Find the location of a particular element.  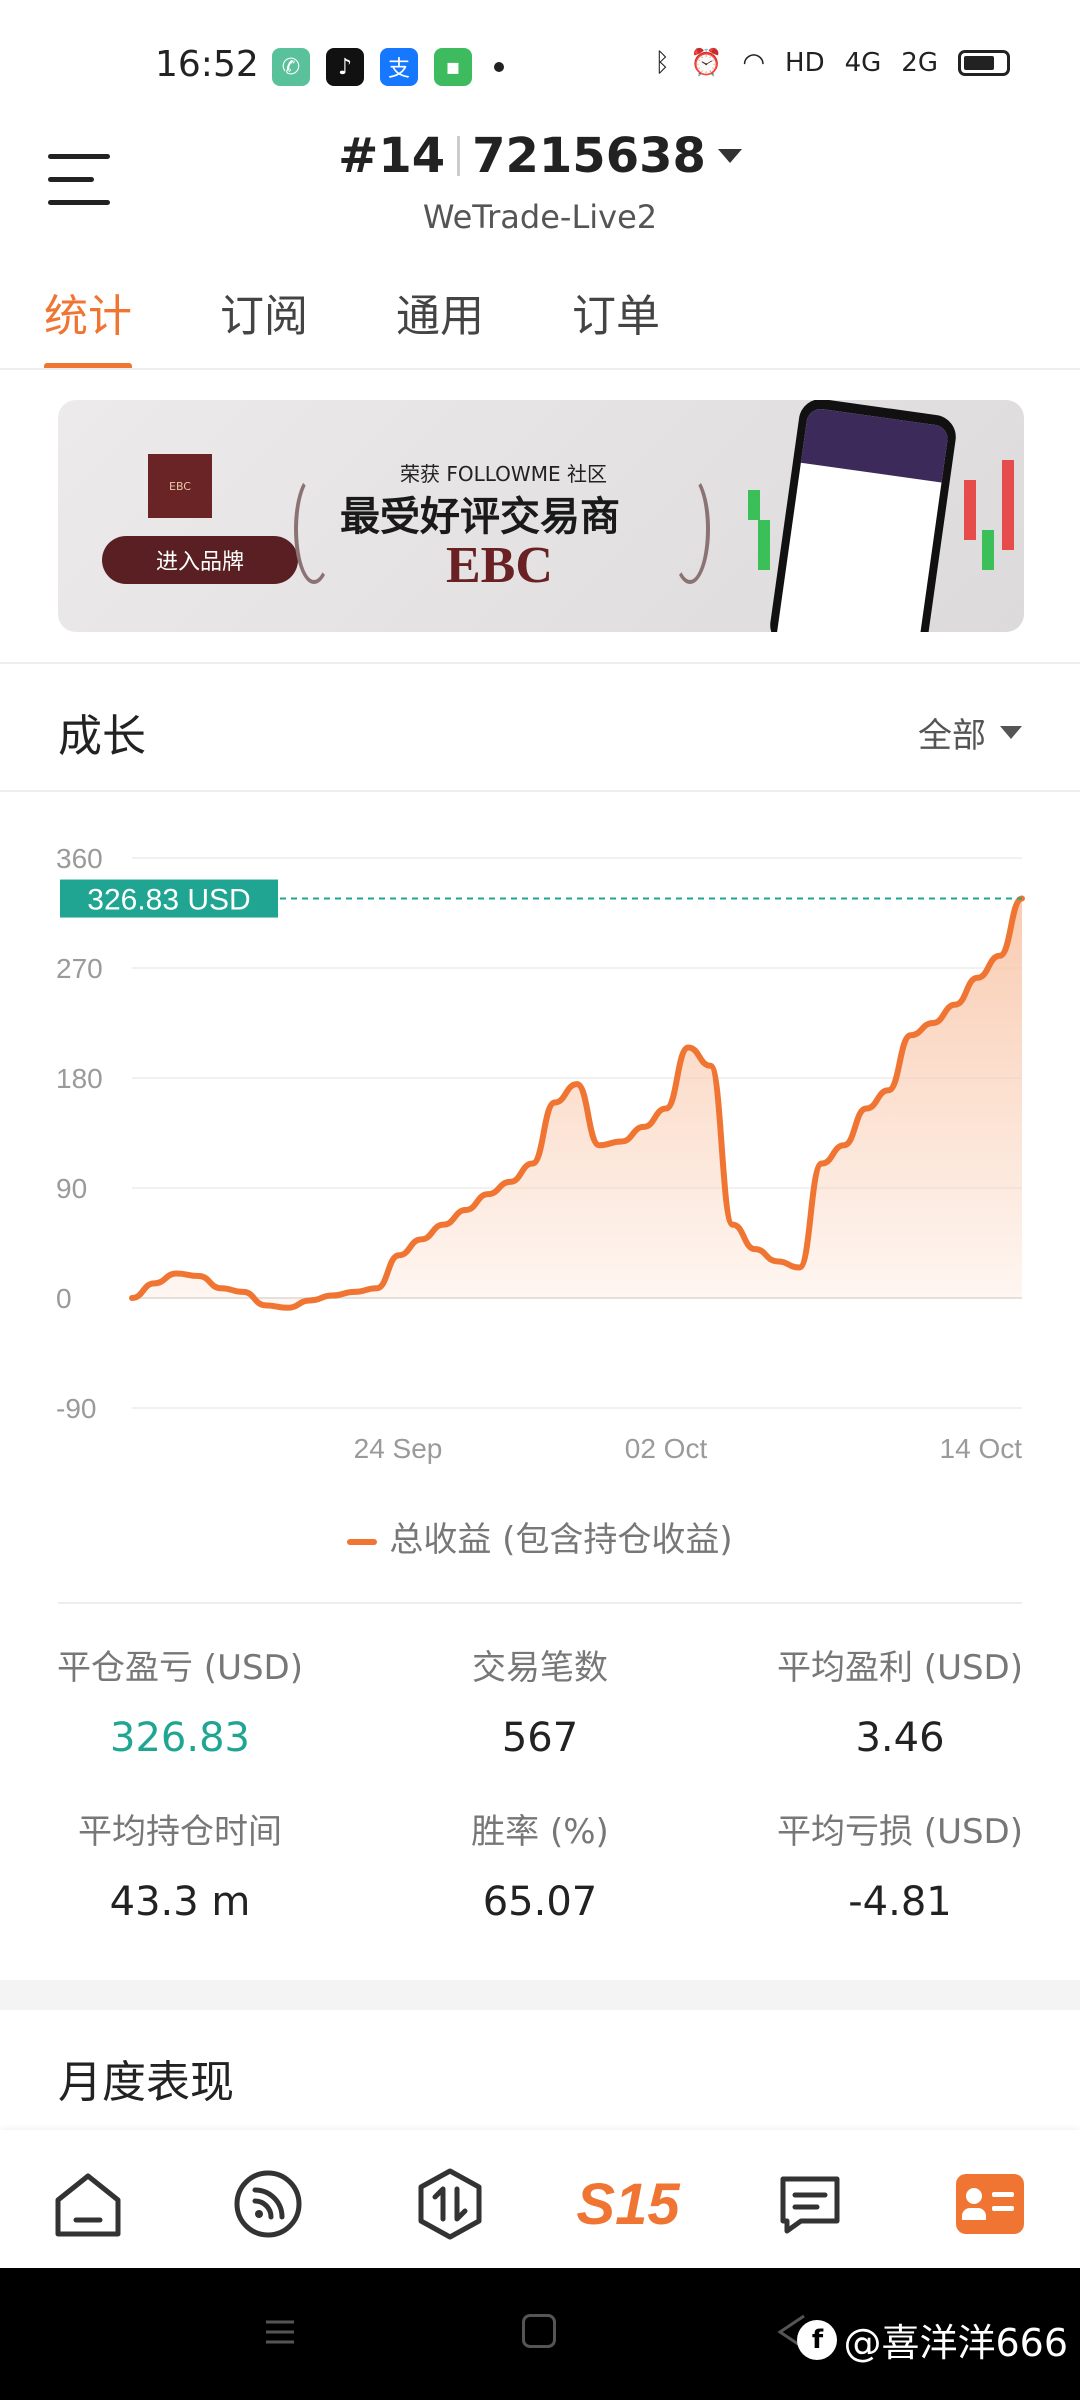

growth-title: 成长 is located at coordinates (102, 736).